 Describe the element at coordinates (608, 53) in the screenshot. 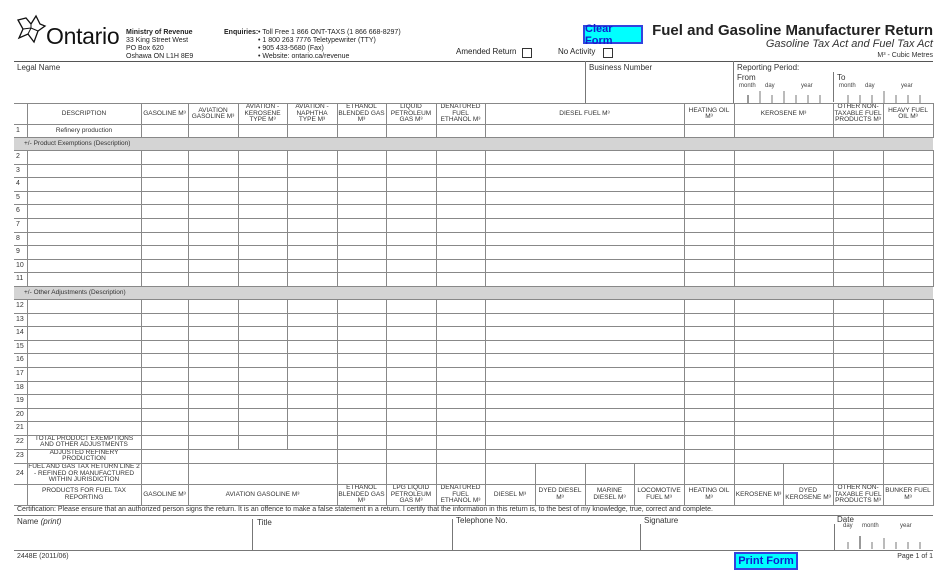

I see `no-activity-checkbox` at that location.